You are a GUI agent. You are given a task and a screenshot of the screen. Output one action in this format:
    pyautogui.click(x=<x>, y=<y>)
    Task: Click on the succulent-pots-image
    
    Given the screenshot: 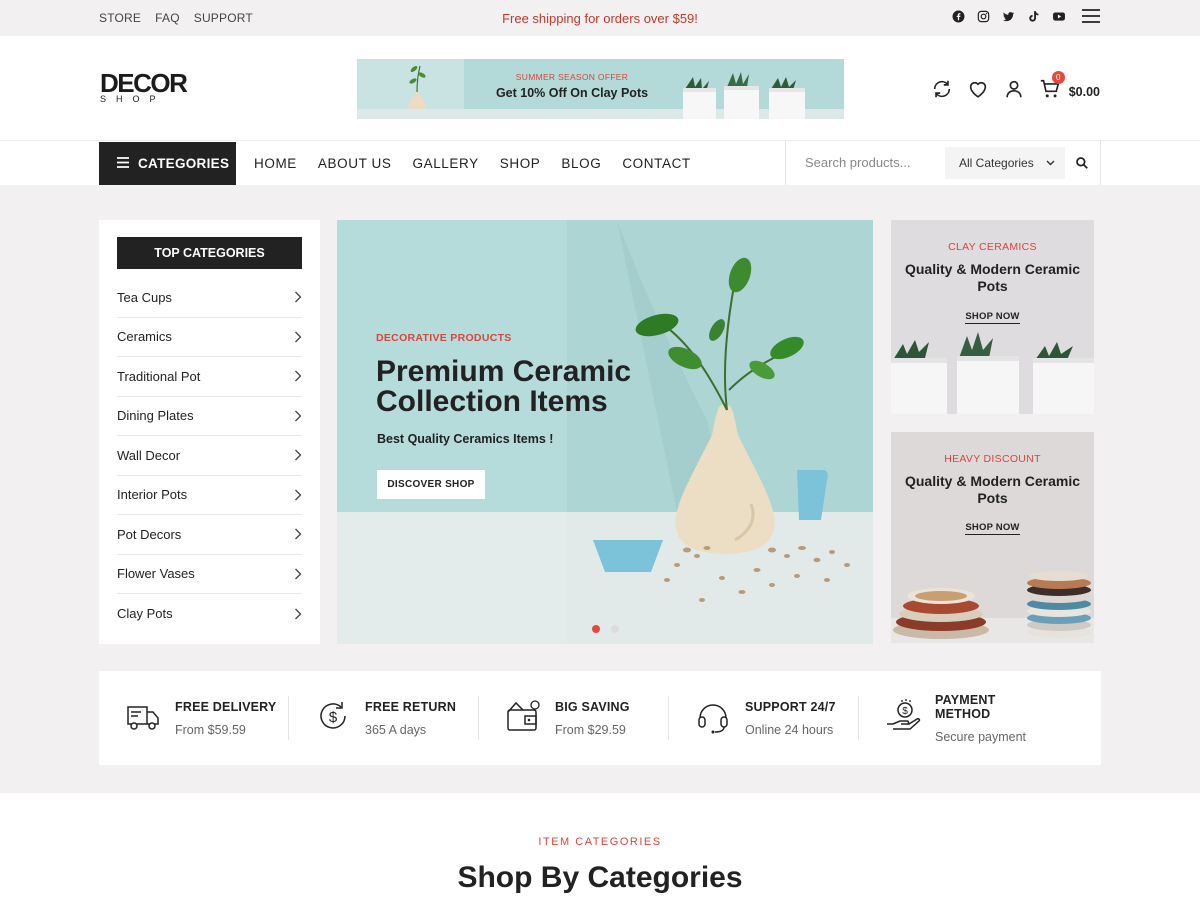 What is the action you would take?
    pyautogui.click(x=992, y=373)
    